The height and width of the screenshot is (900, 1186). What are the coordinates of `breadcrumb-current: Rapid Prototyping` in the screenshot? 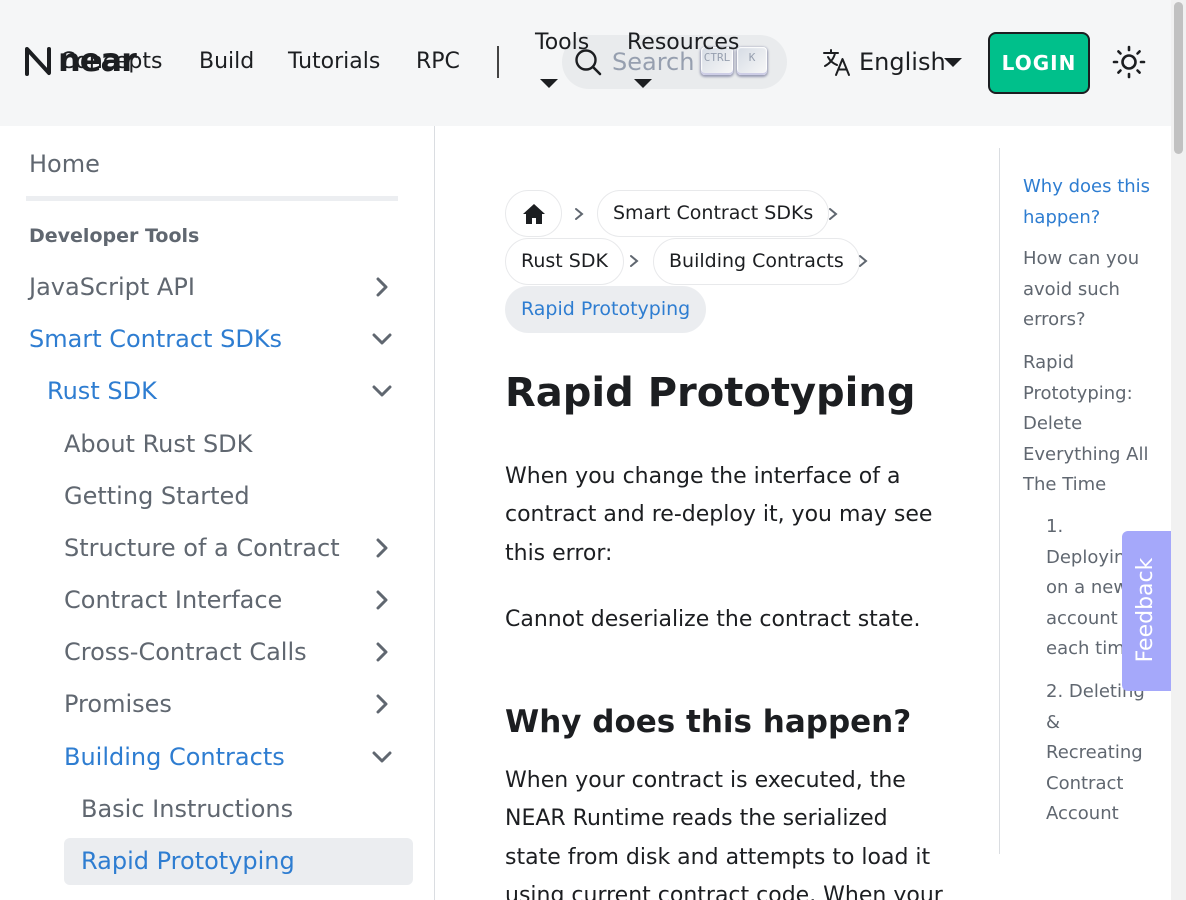 It's located at (606, 309).